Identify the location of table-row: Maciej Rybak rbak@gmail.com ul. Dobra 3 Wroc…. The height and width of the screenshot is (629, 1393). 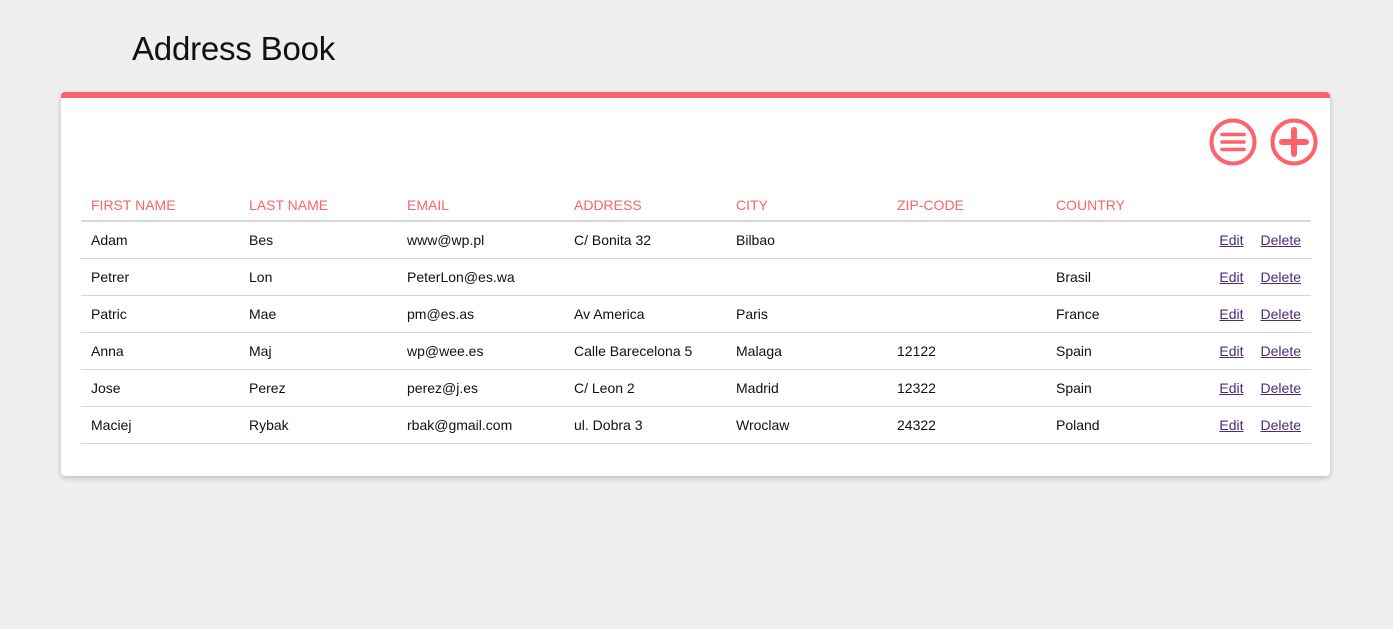
(696, 425).